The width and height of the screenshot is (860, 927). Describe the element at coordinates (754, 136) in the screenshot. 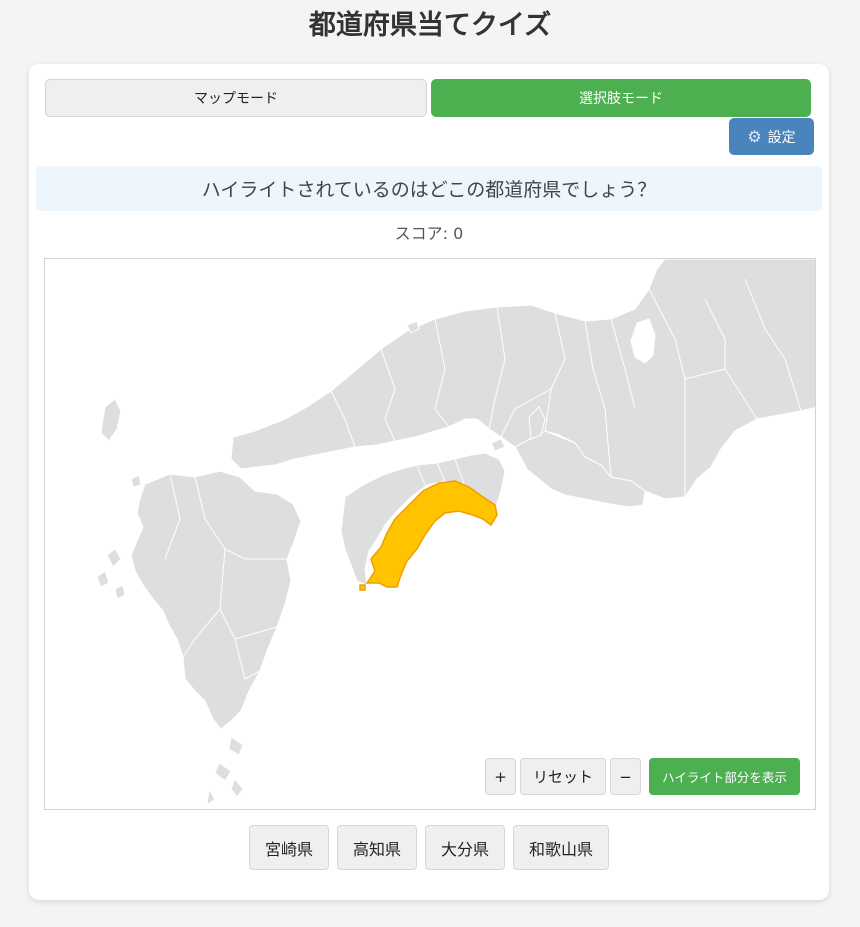

I see `gear-icon: ⚙` at that location.